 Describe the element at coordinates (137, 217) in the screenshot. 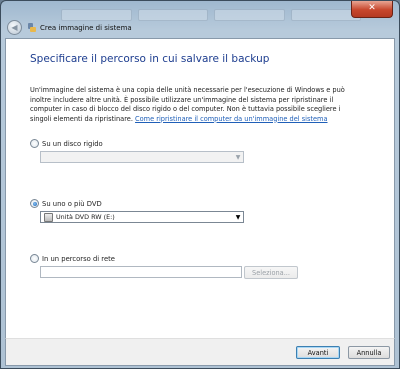

I see `dvd-drive-select-value-wrap: Unità DVD RW (E:)` at that location.